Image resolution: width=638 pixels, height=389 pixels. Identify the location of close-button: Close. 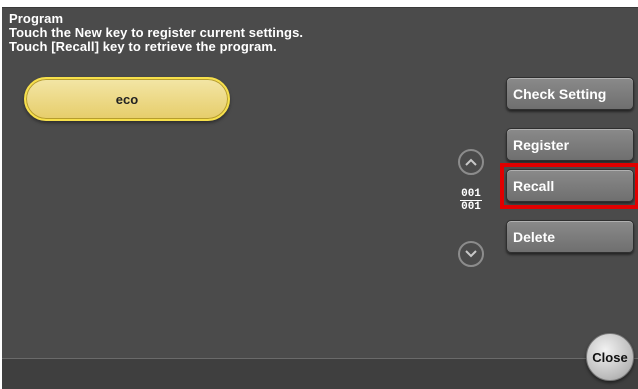
(610, 357).